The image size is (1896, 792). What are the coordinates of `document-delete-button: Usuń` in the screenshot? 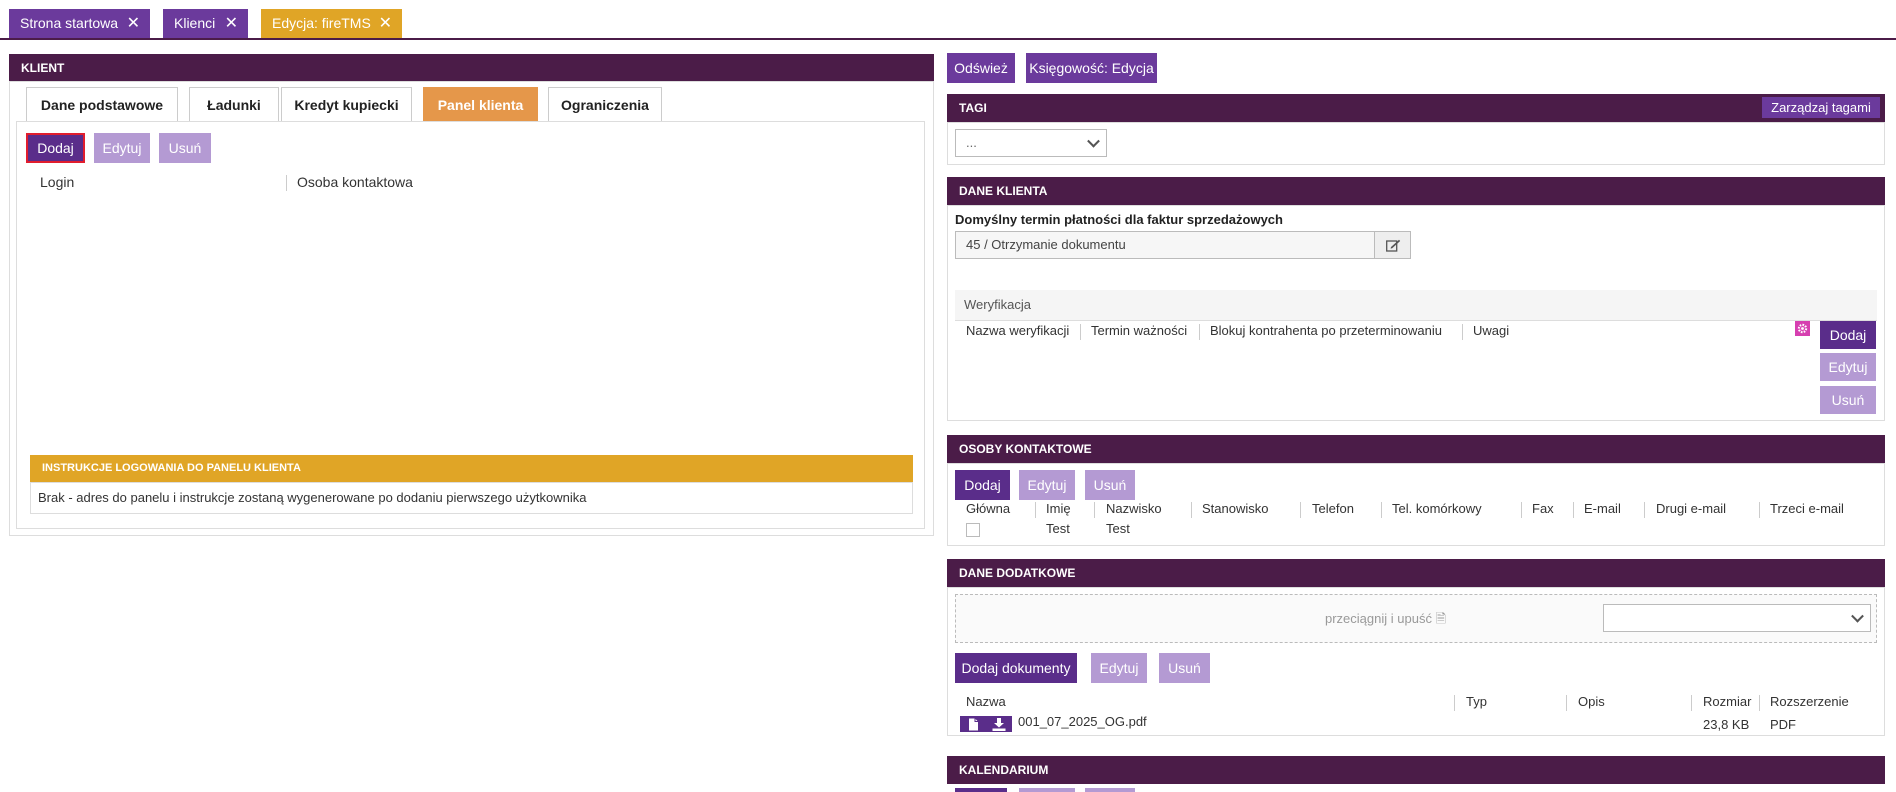 It's located at (1184, 668).